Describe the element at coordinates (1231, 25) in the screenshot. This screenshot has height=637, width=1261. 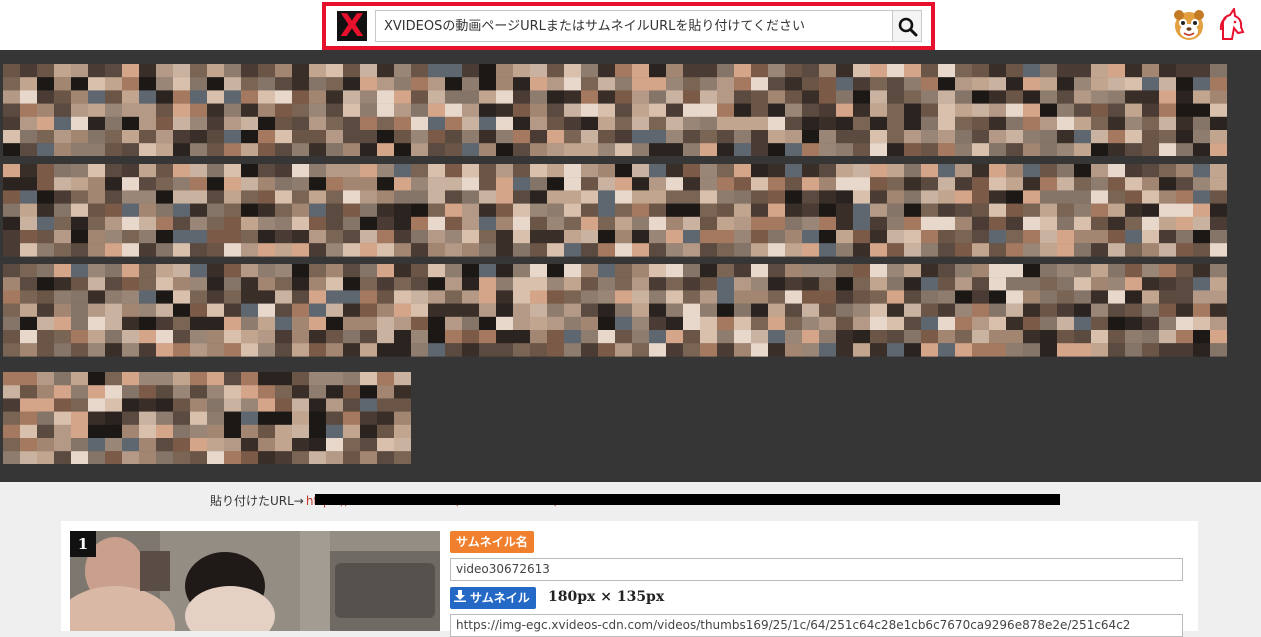
I see `unicorn-mascot-icon` at that location.